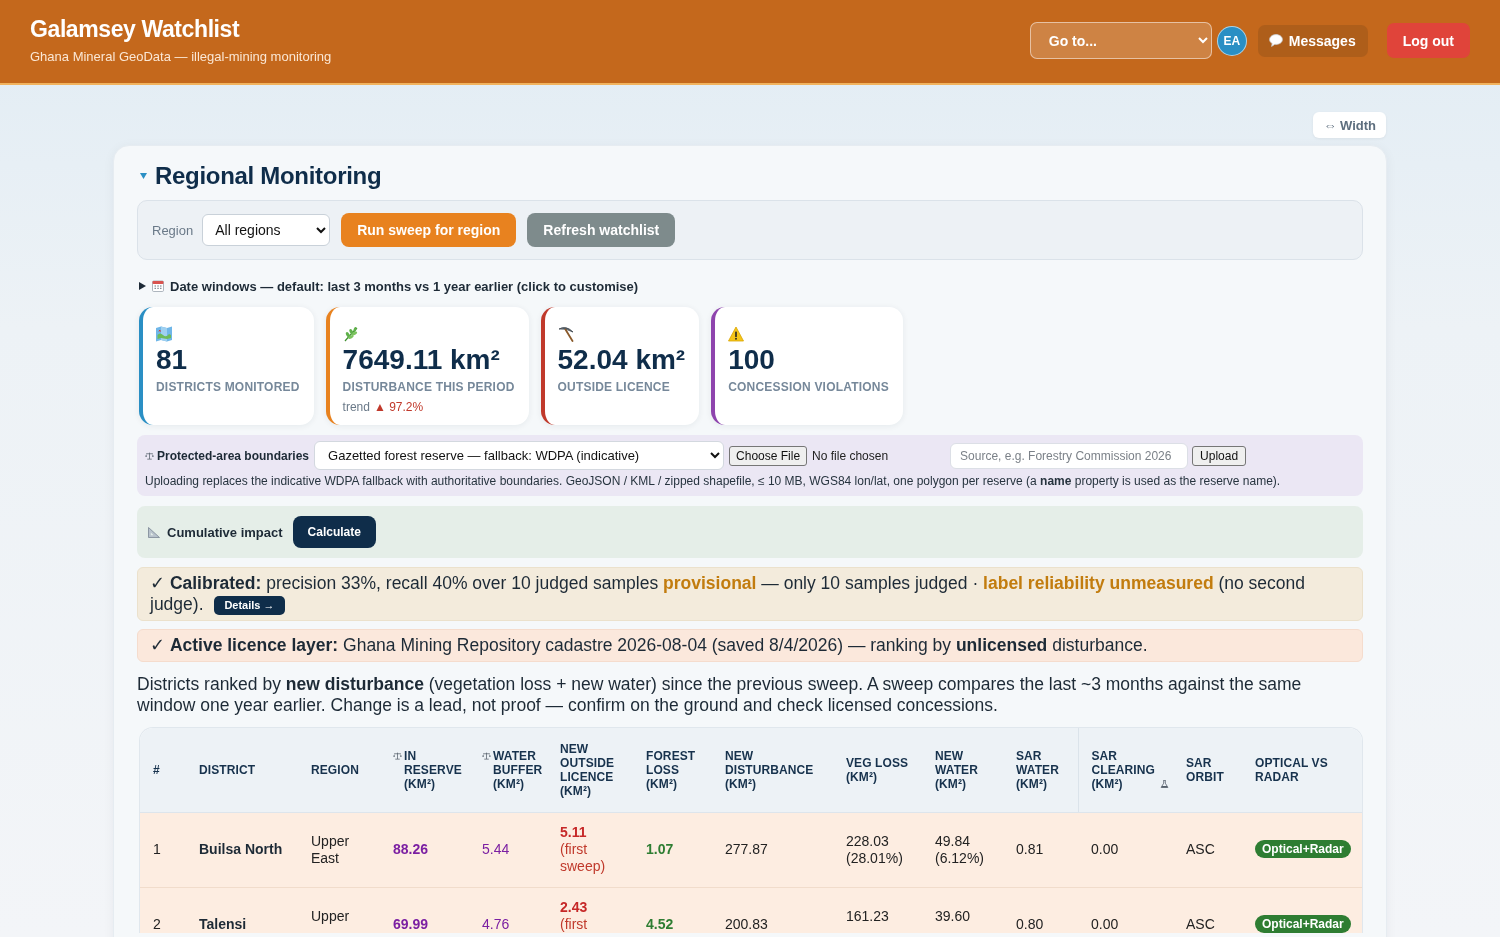  What do you see at coordinates (268, 176) in the screenshot?
I see `section-title: Regional Monitoring` at bounding box center [268, 176].